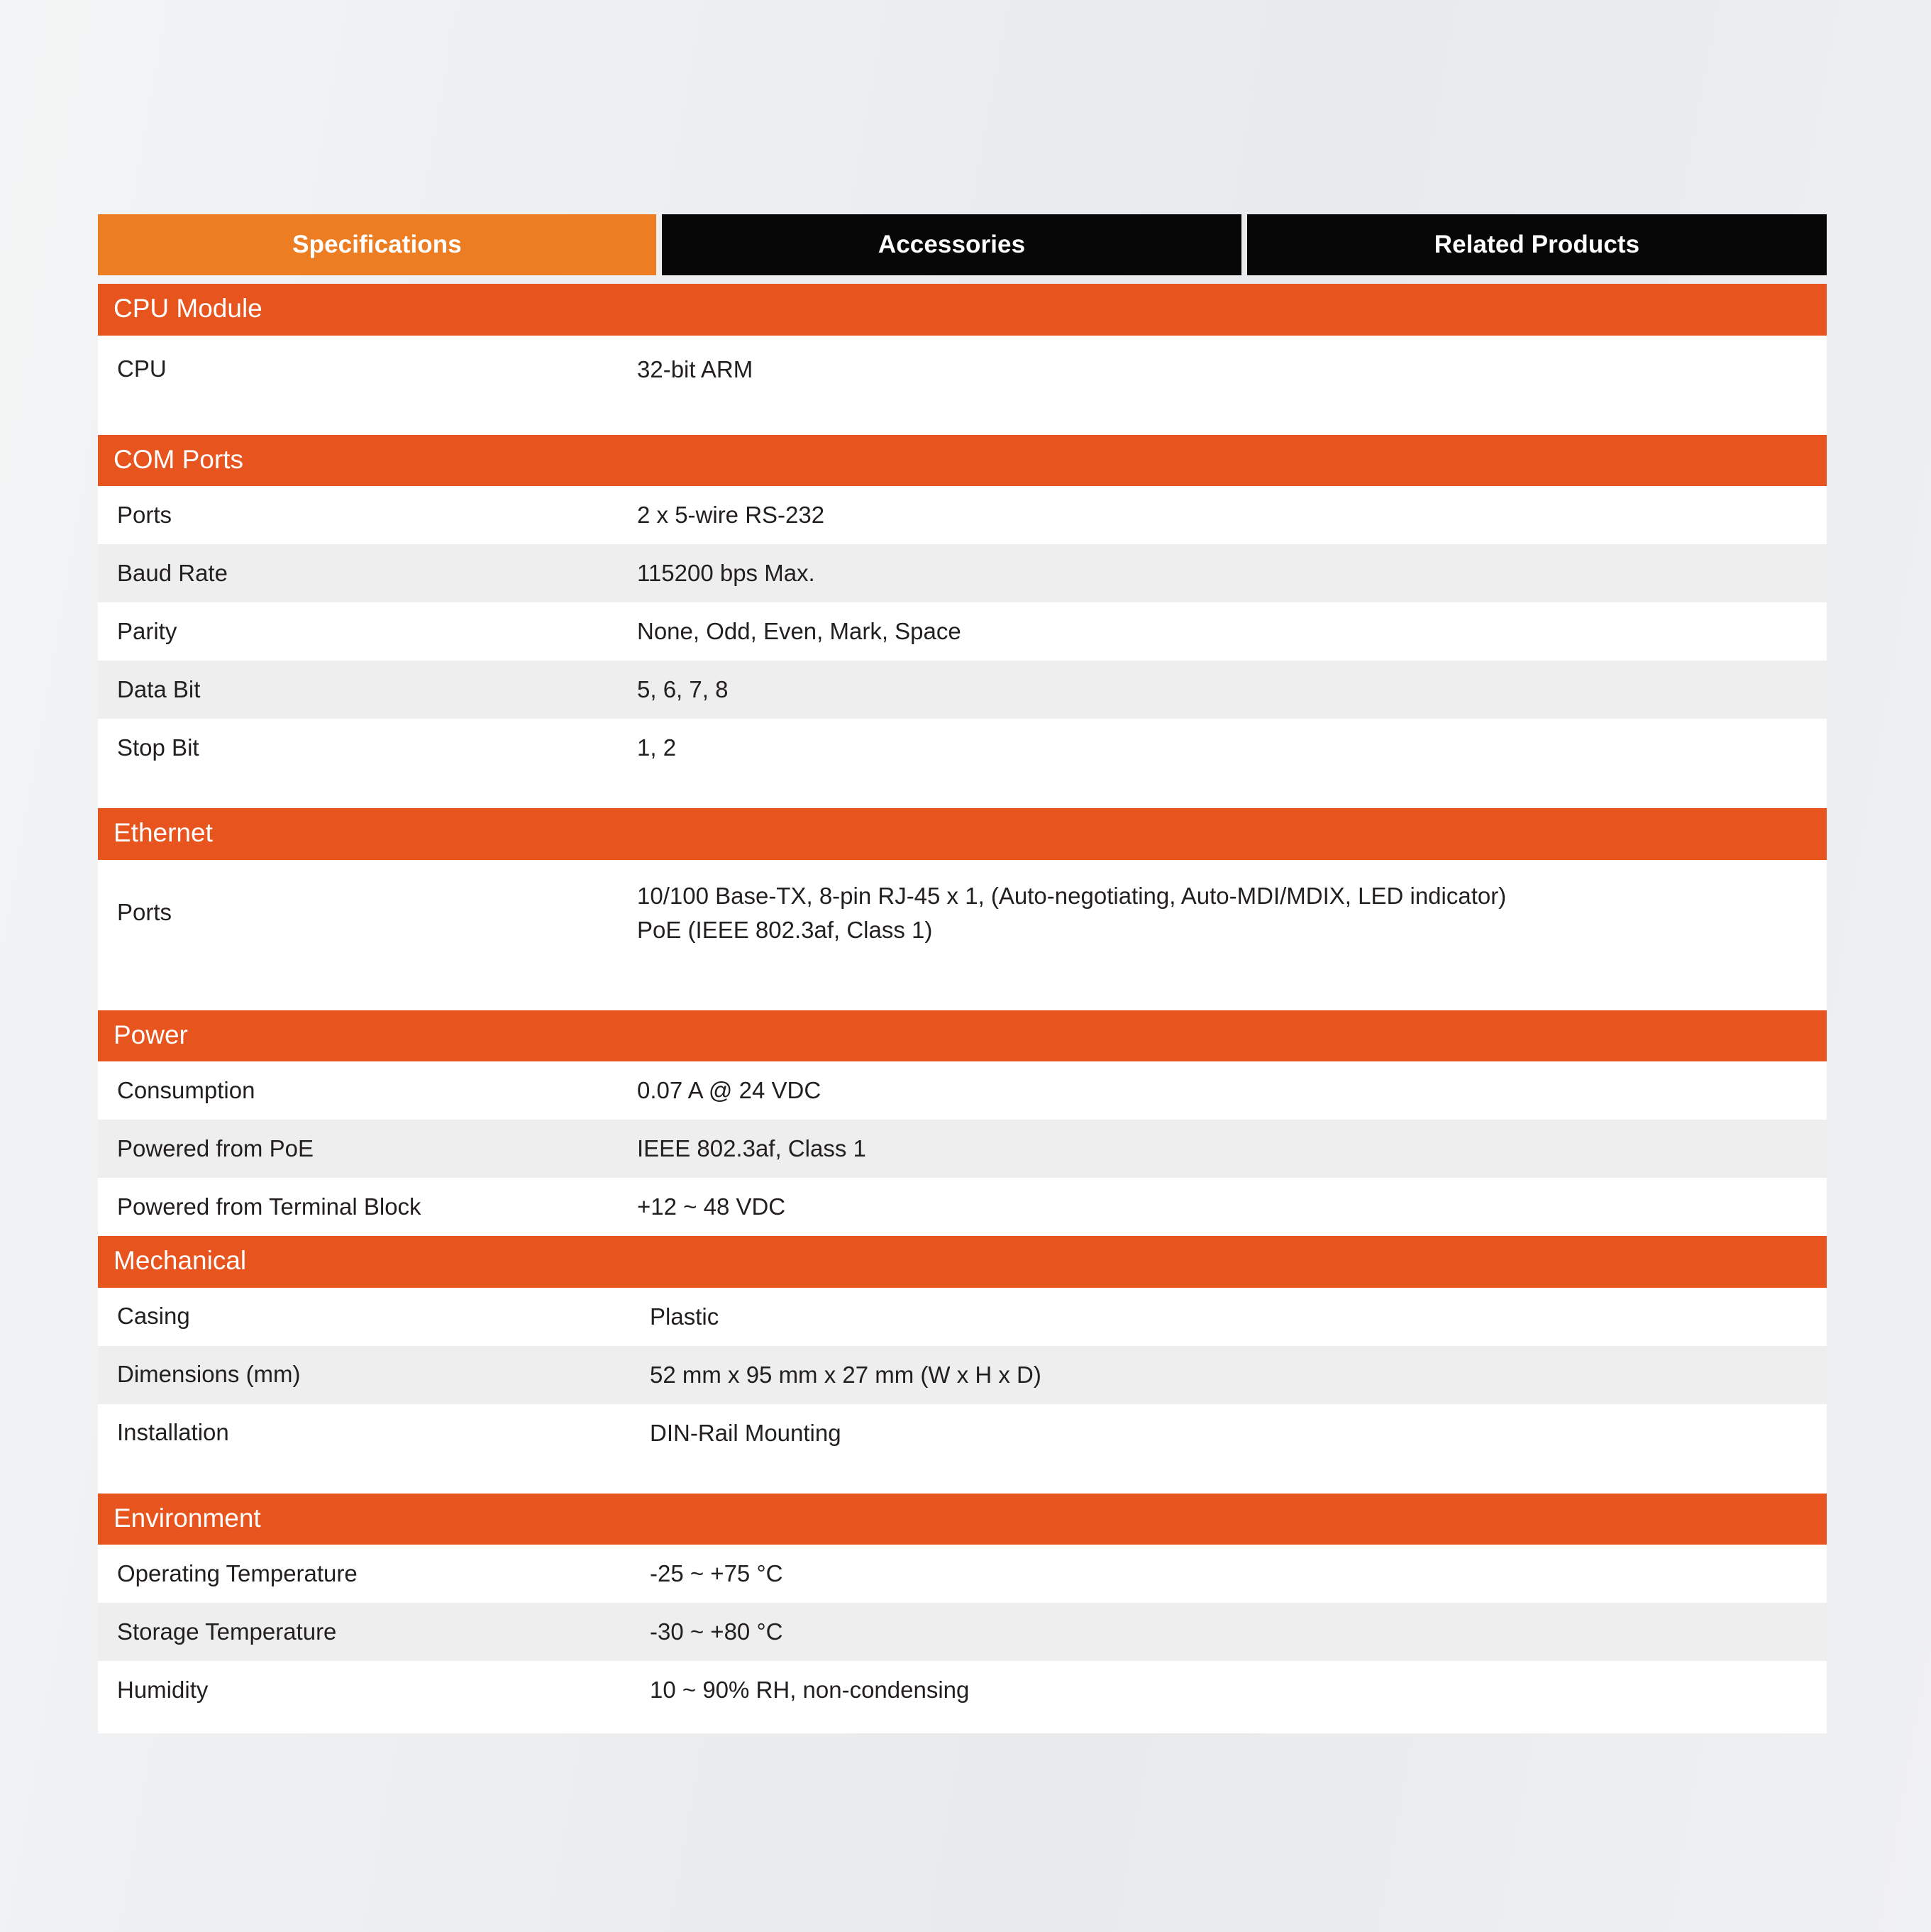 The image size is (1931, 1932). I want to click on section-rows-cpu-module: CPU 32-bit ARM, so click(962, 381).